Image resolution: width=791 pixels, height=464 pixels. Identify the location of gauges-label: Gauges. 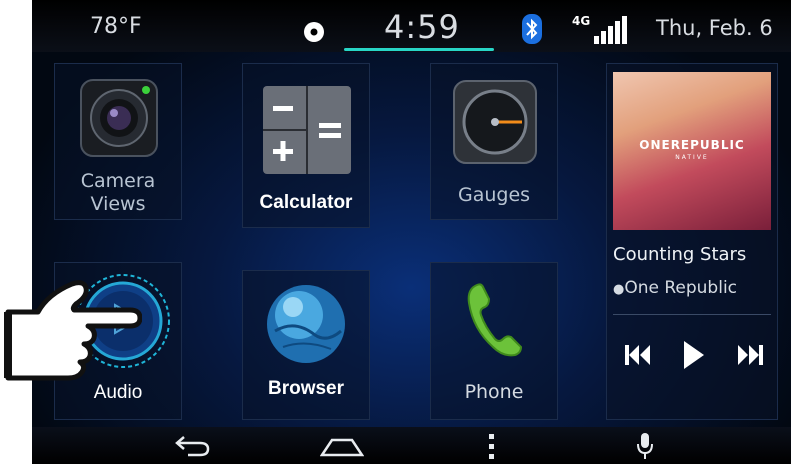
(494, 195).